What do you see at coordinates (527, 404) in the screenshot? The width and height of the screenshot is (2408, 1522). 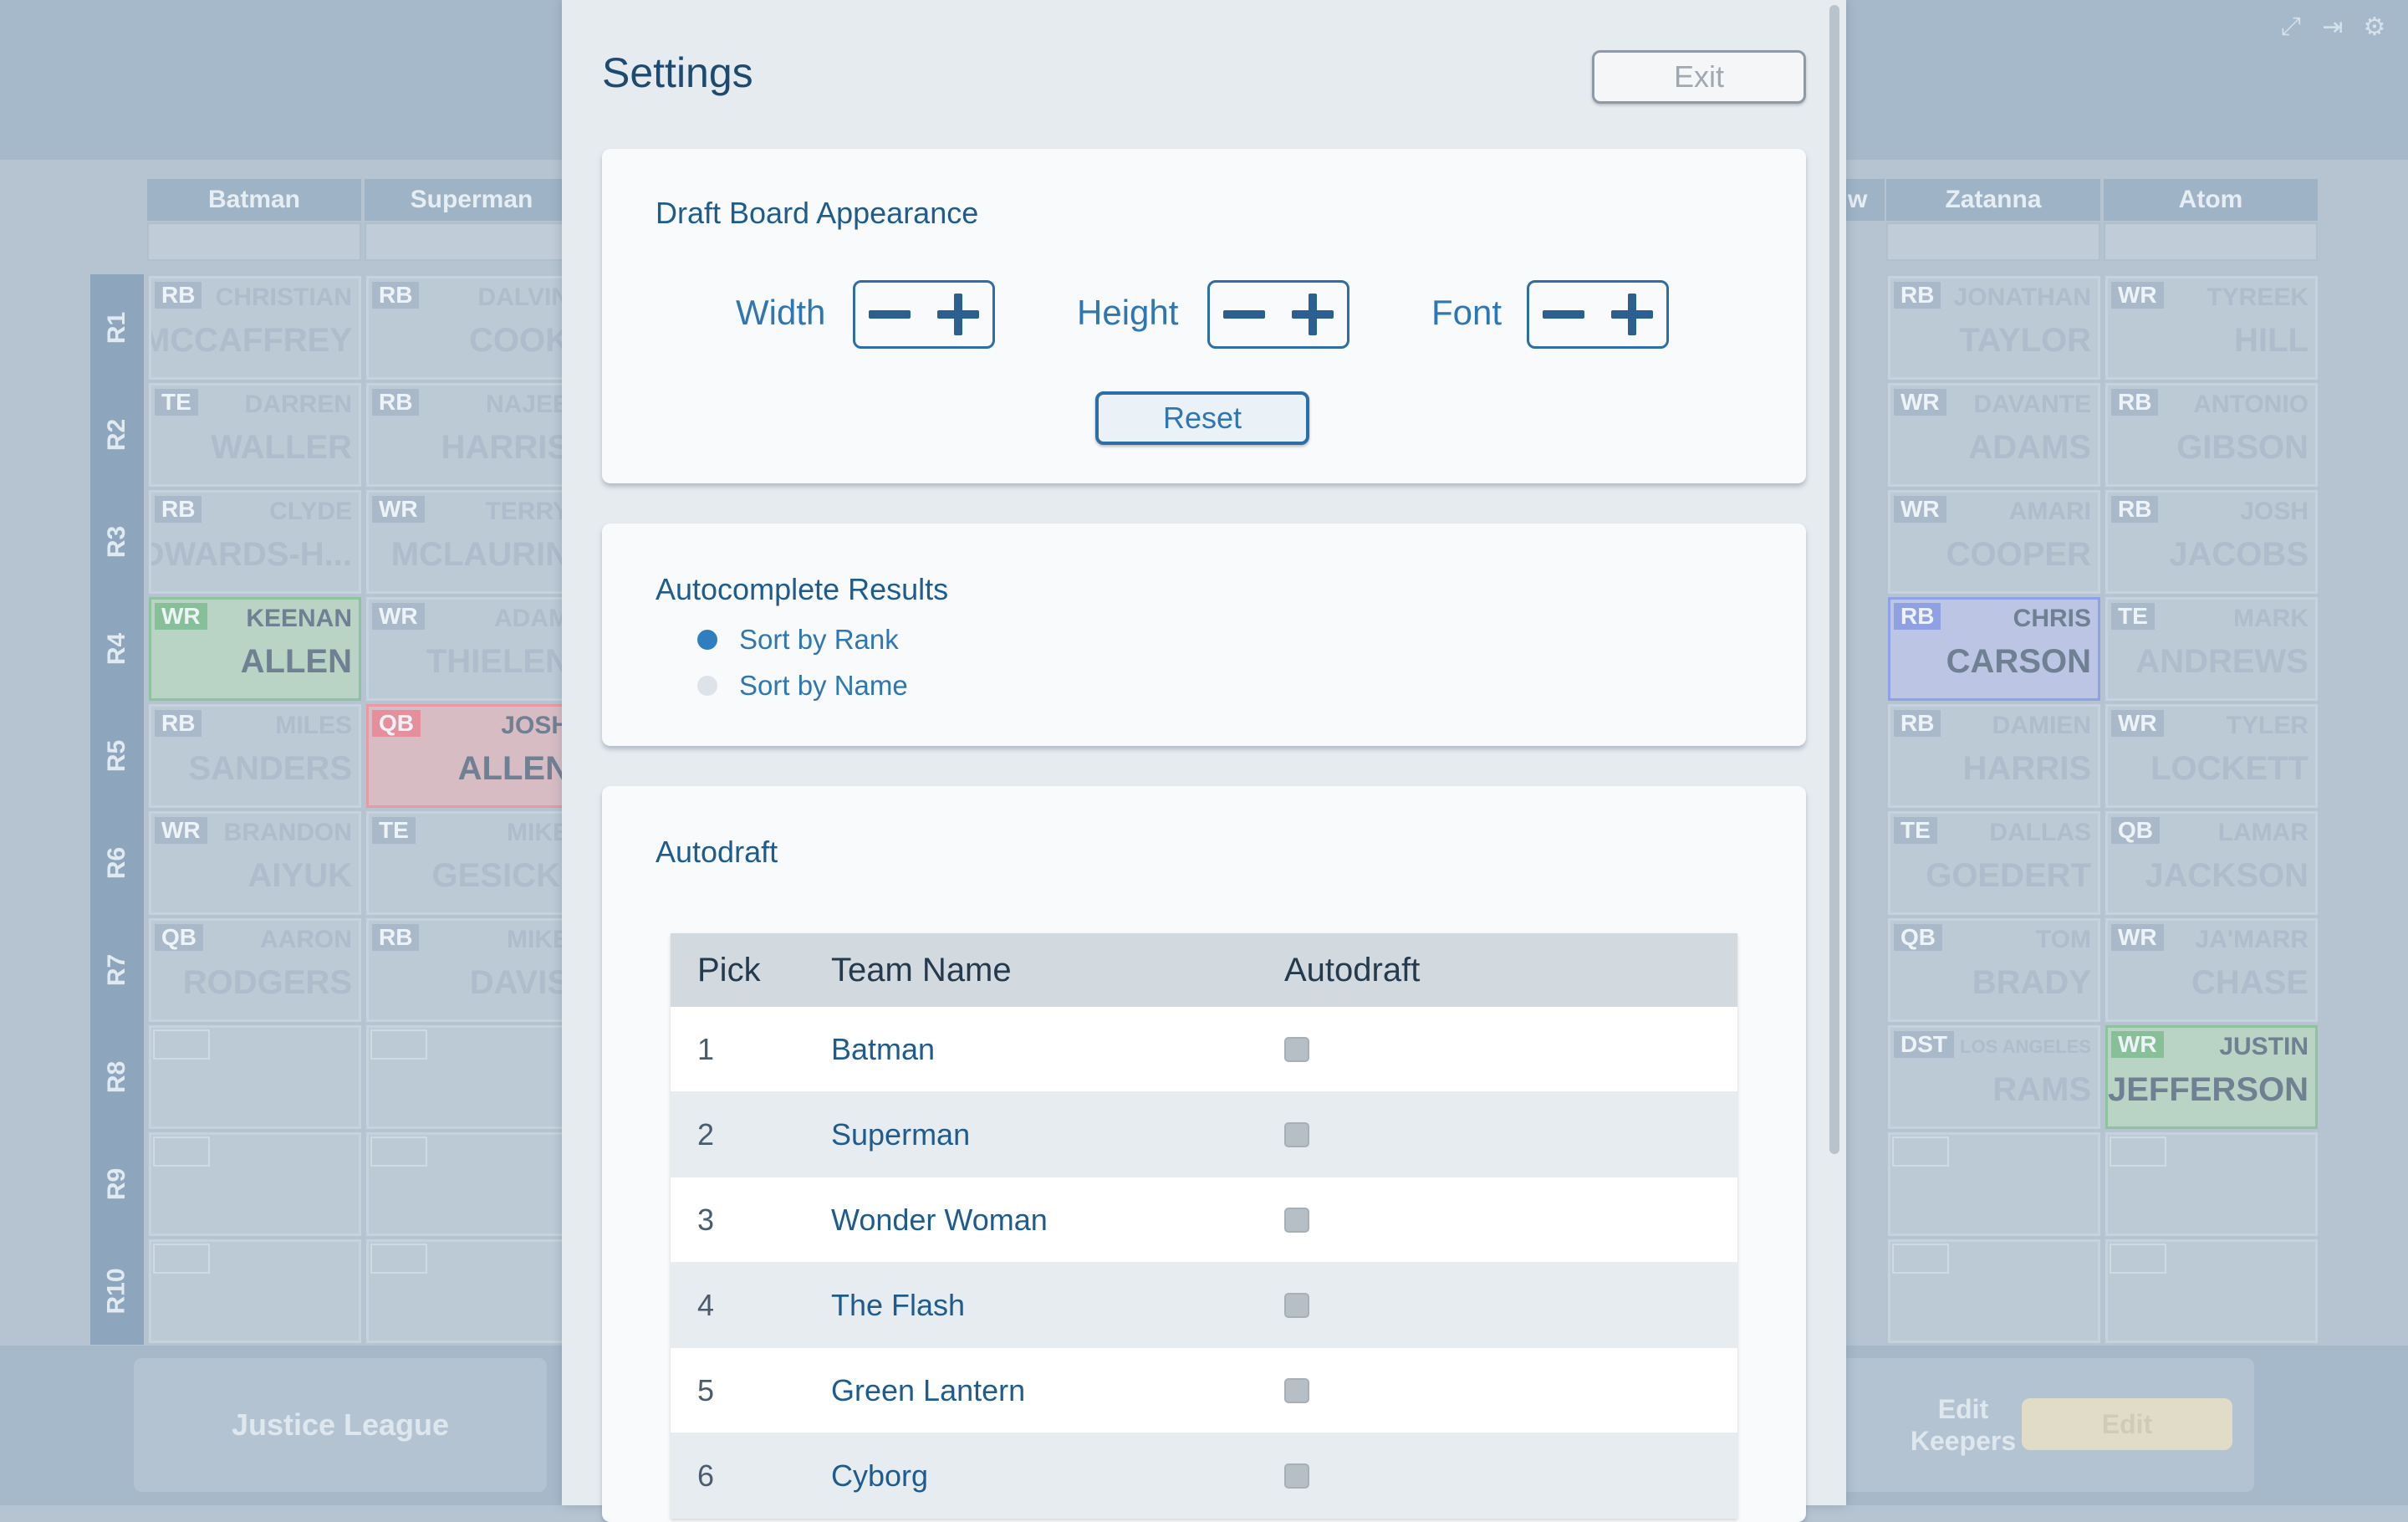 I see `player-first-name: NAJEE` at bounding box center [527, 404].